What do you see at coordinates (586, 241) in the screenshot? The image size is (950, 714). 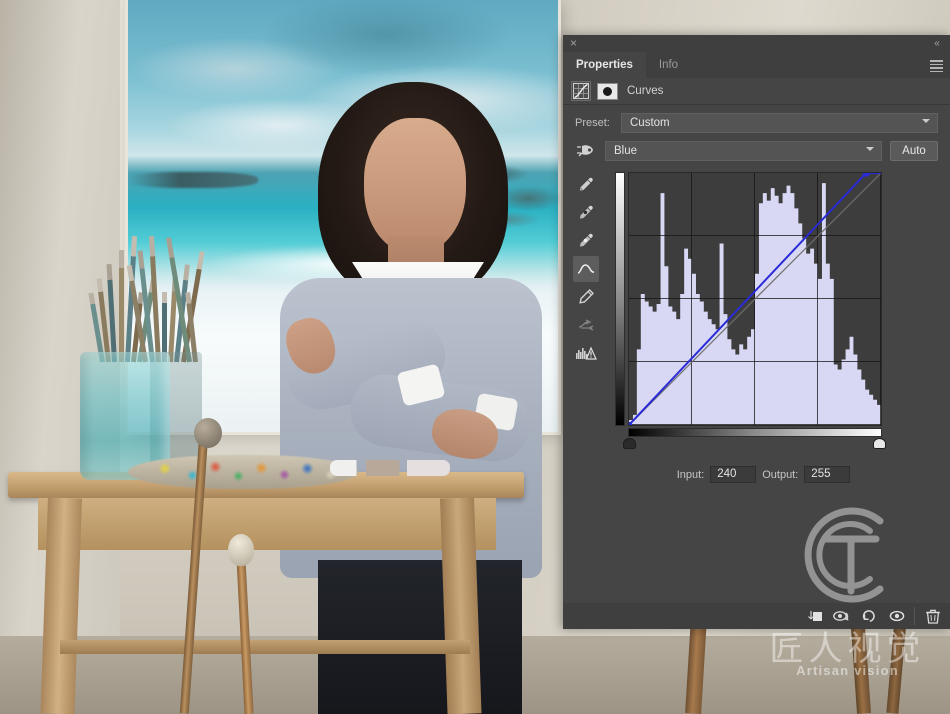 I see `white-point-eyedropper` at bounding box center [586, 241].